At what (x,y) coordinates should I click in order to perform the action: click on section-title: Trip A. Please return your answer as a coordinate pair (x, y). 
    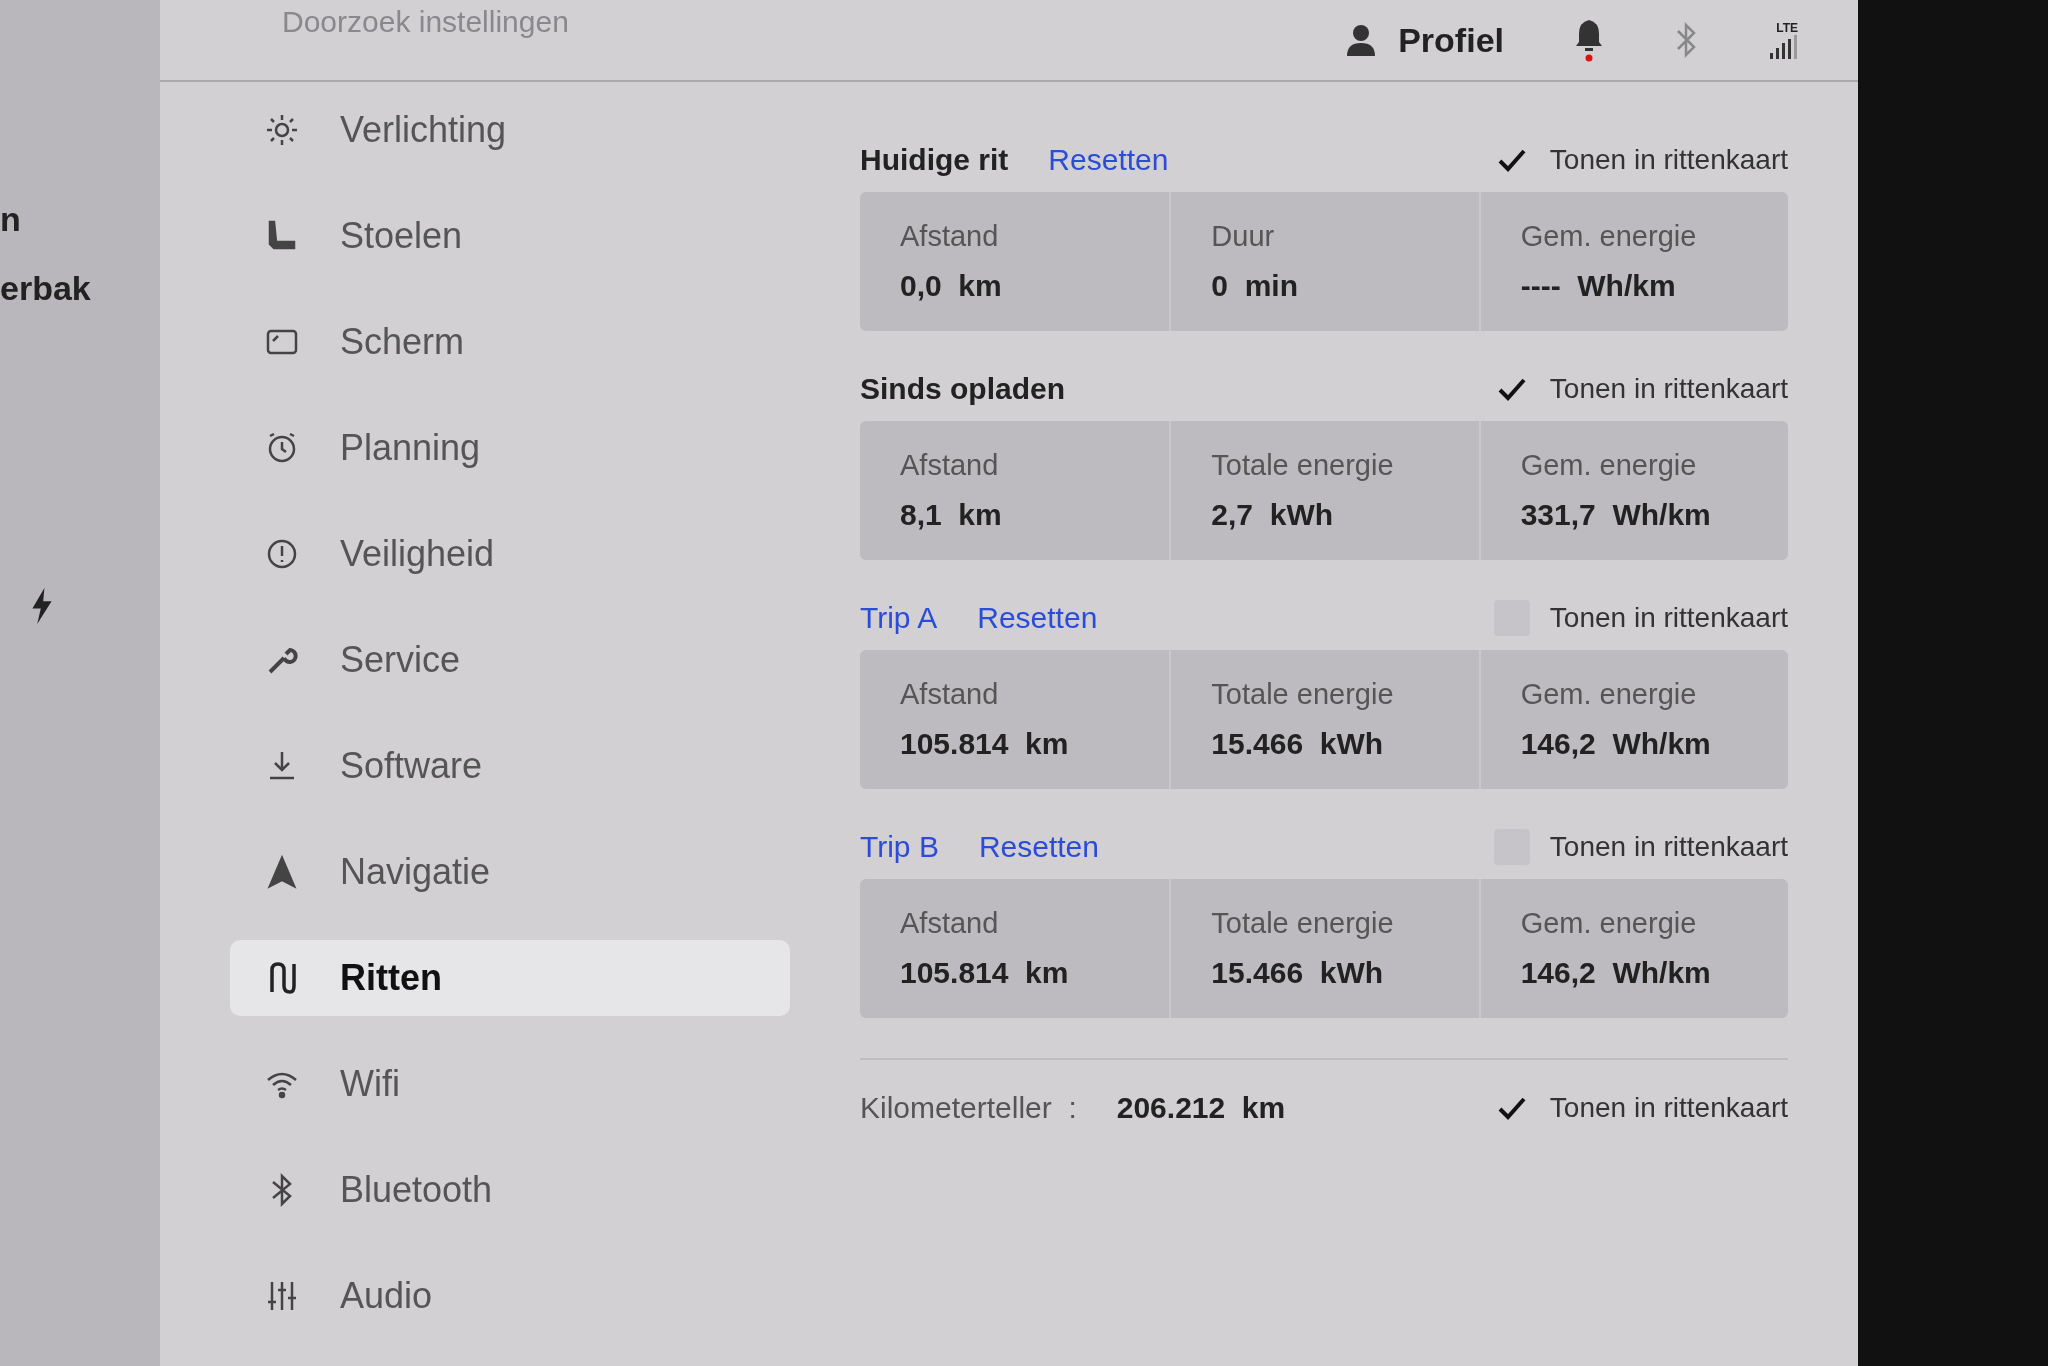
    Looking at the image, I should click on (899, 618).